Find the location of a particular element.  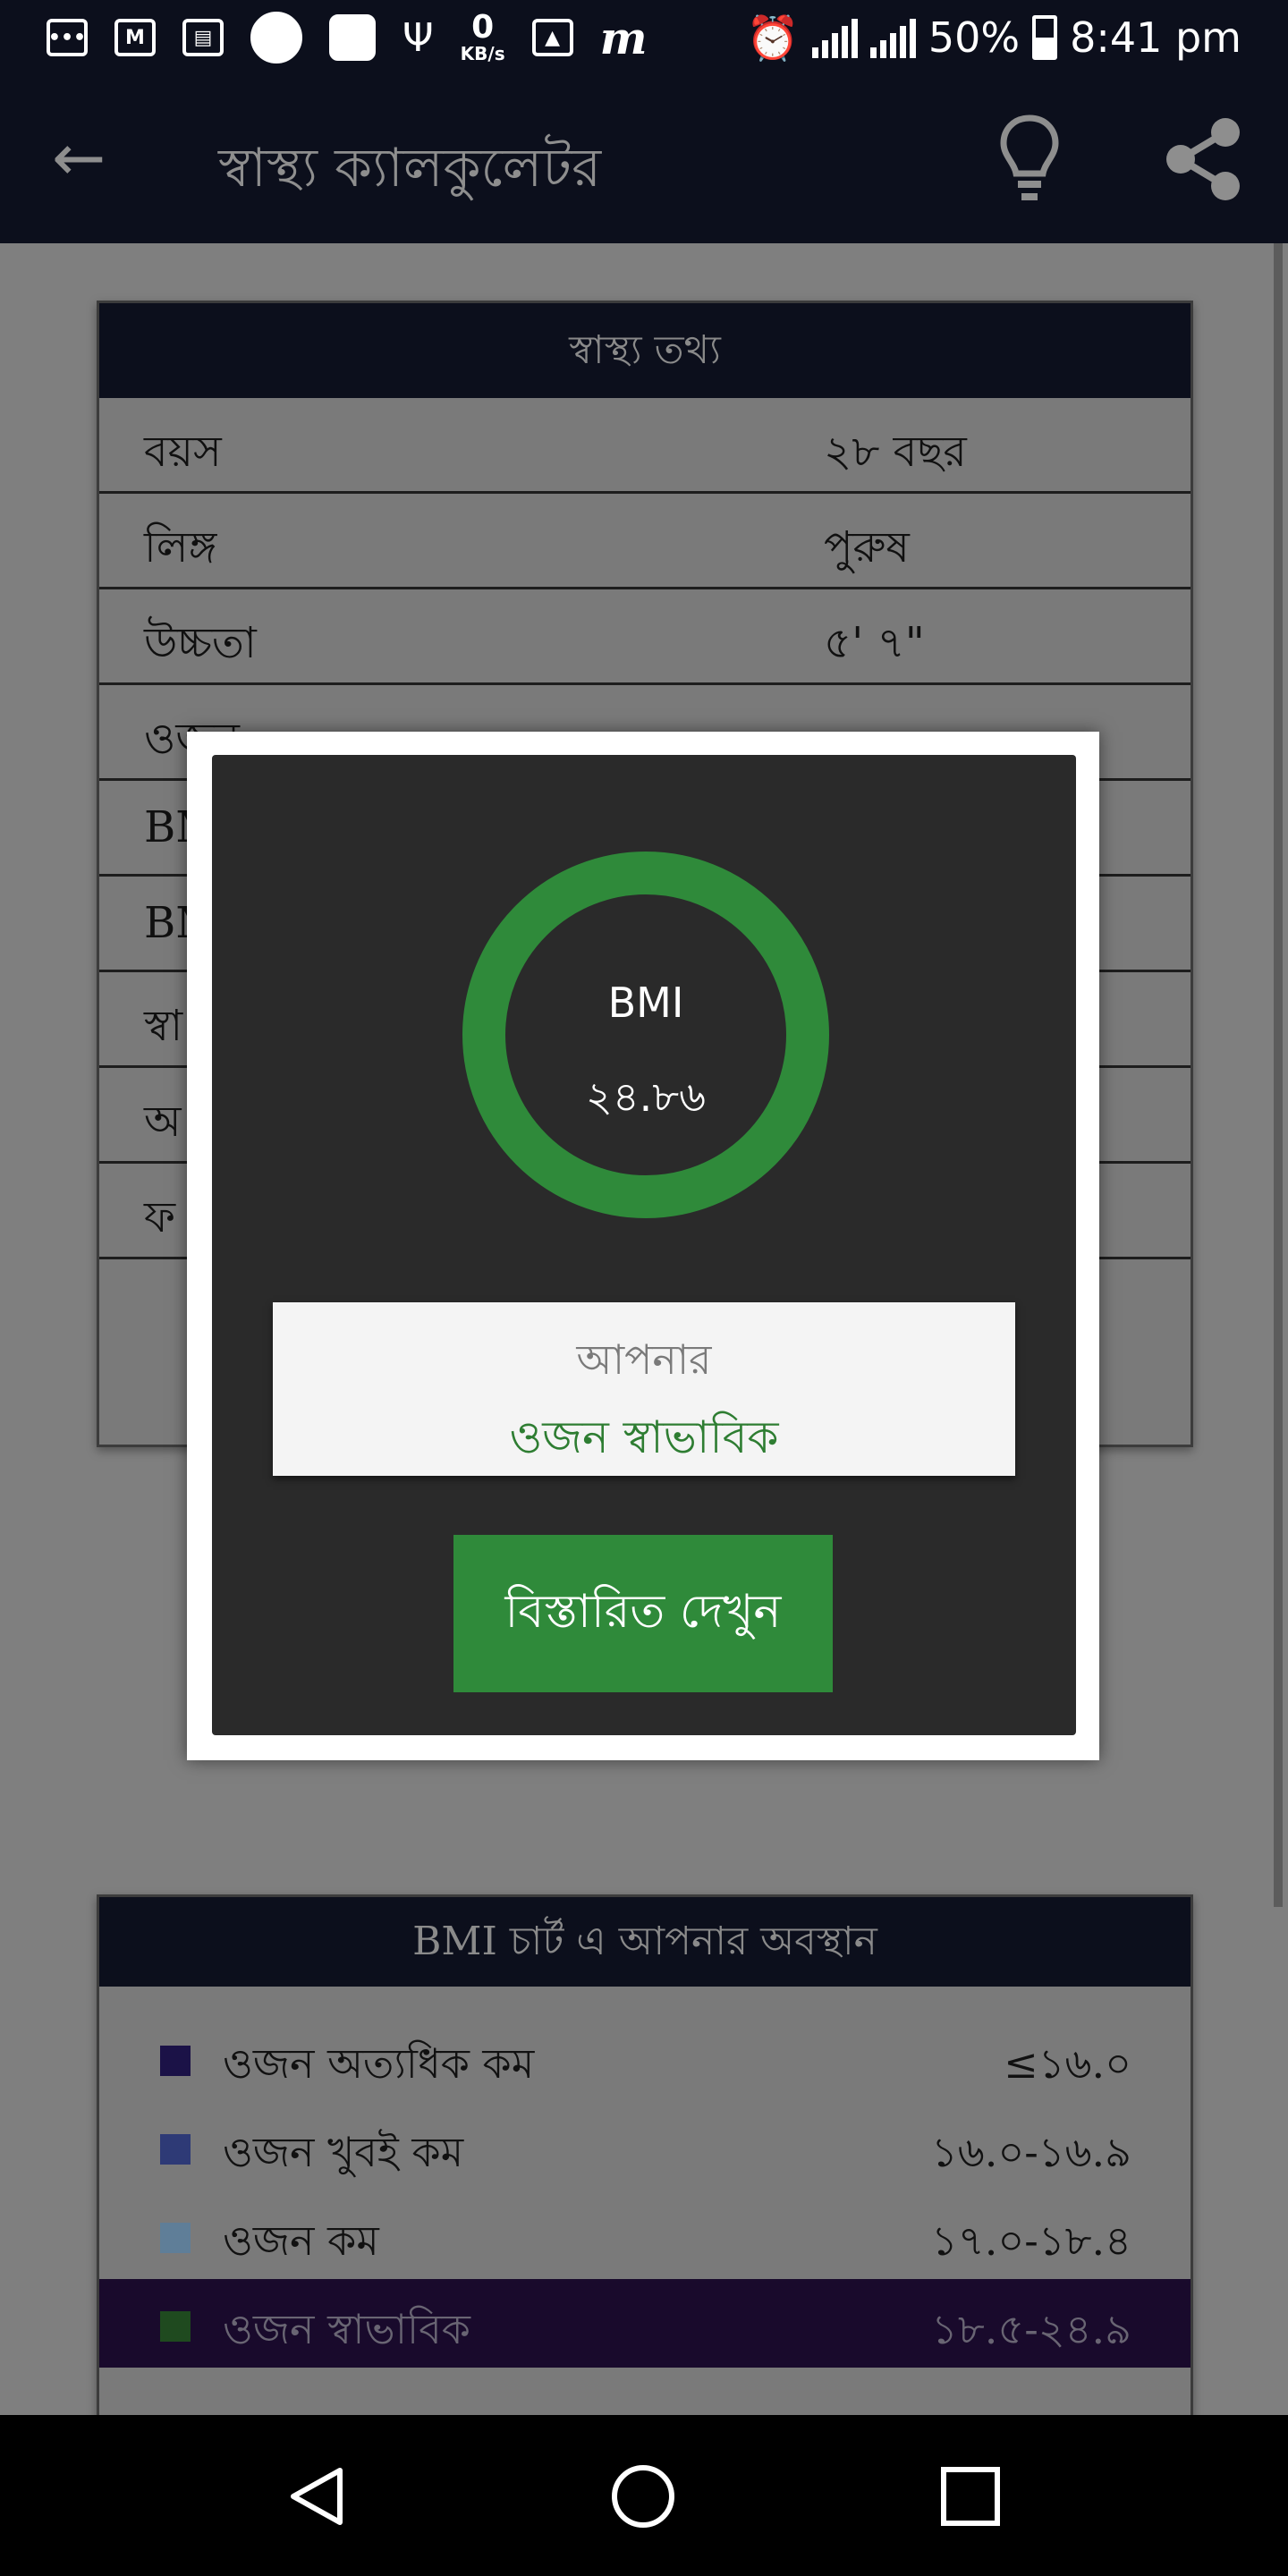

info-label: বয়স is located at coordinates (183, 452).